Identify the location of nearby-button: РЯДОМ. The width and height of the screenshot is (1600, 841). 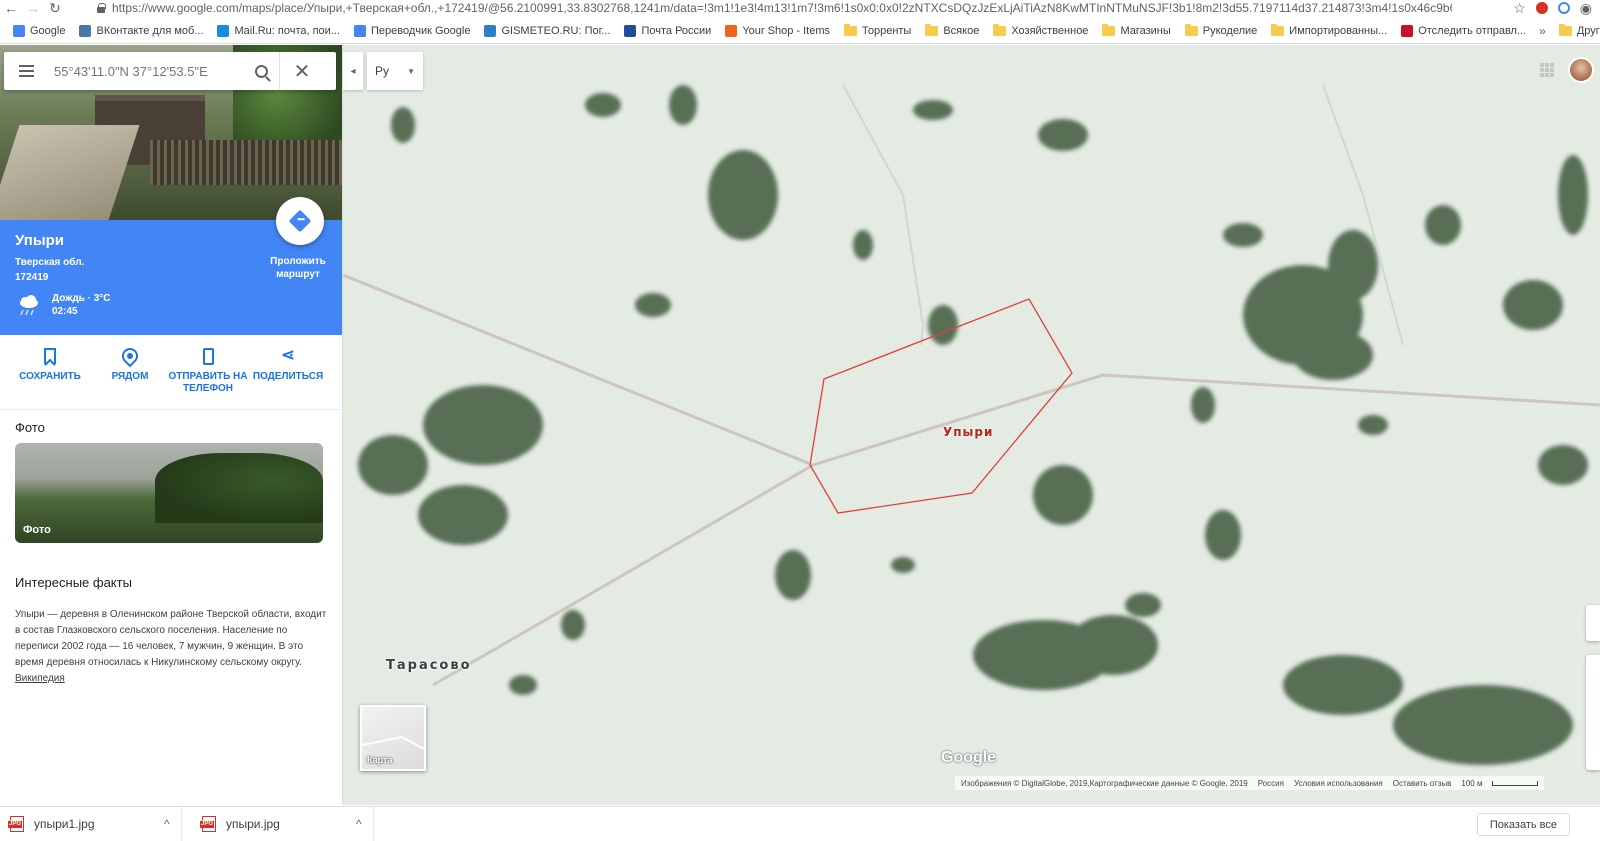
(130, 363).